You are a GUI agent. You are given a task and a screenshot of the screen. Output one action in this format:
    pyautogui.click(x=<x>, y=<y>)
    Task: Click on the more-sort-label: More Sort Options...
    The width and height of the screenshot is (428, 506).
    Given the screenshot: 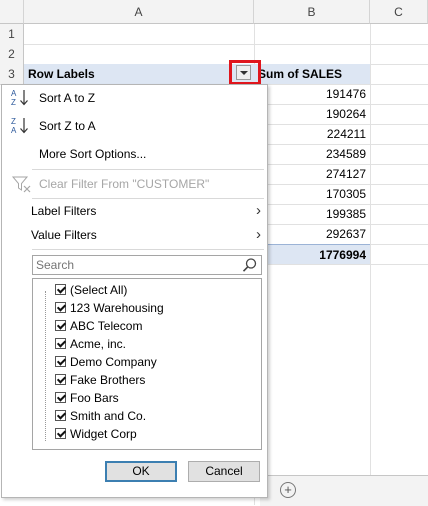 What is the action you would take?
    pyautogui.click(x=93, y=154)
    